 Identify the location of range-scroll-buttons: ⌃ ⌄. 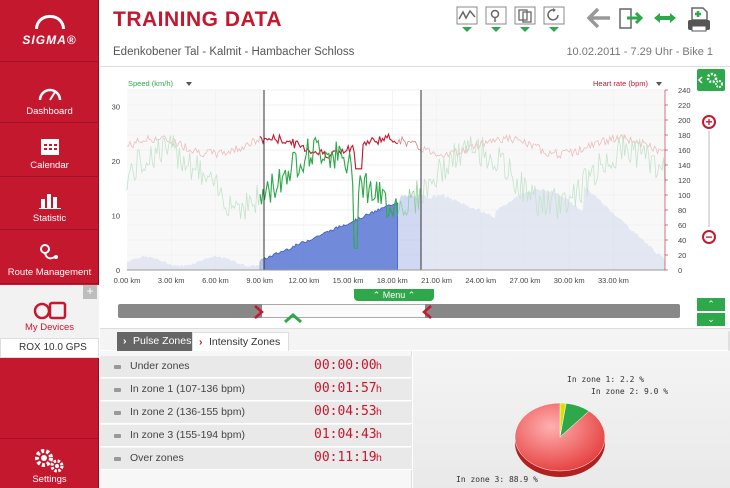
(711, 312).